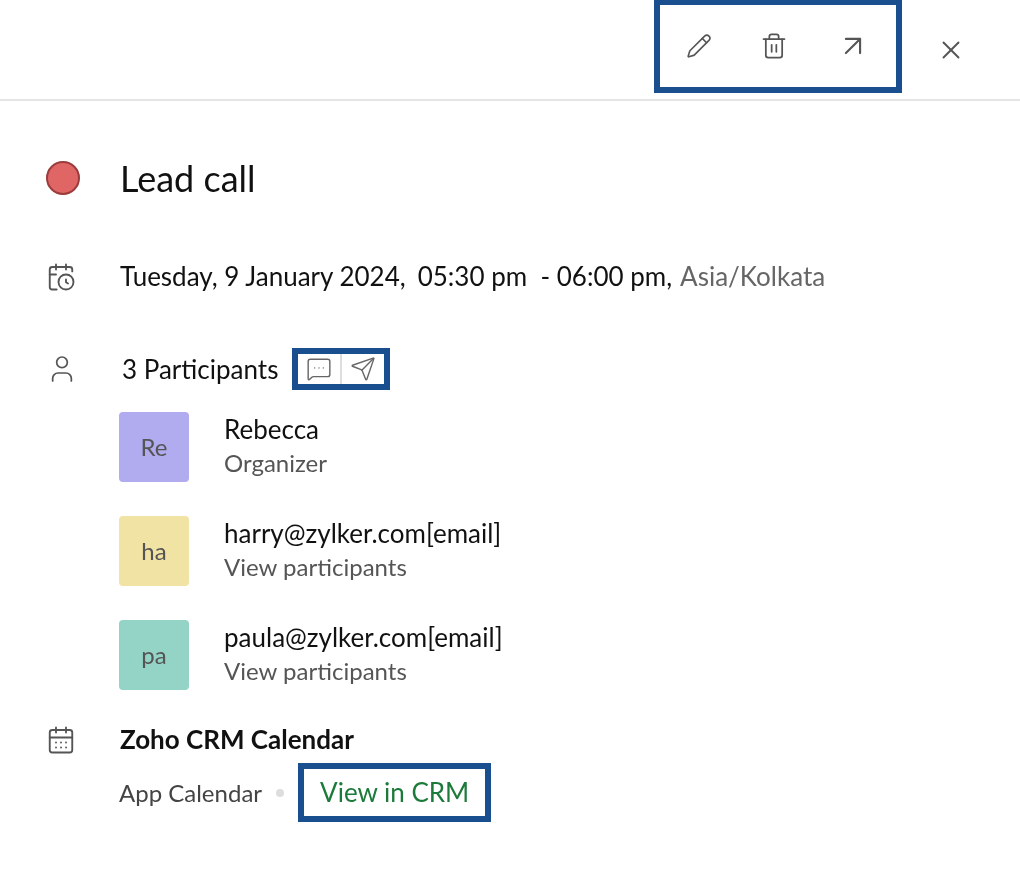  I want to click on participants-count: 3 Participants, so click(200, 369).